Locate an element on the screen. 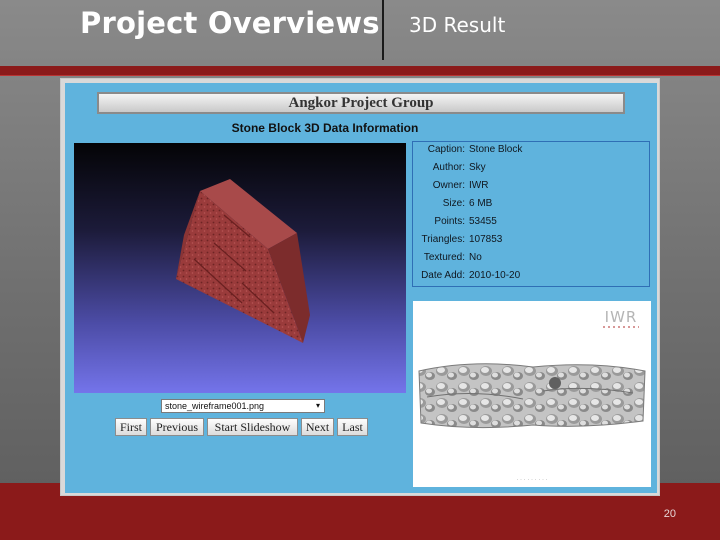 This screenshot has height=540, width=720. info-row-size: Size: 6 MB is located at coordinates (532, 207).